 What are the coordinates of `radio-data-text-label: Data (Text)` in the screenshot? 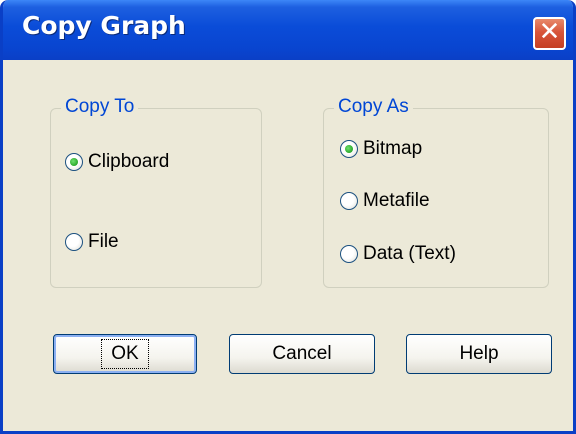 It's located at (409, 253).